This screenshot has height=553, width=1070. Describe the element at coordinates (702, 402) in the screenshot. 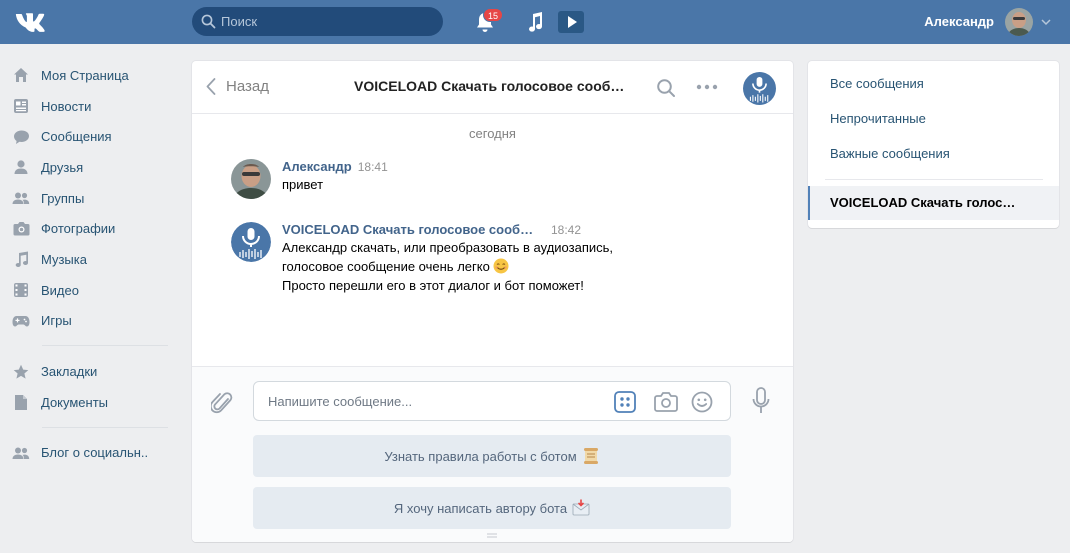

I see `emoji-icon` at that location.